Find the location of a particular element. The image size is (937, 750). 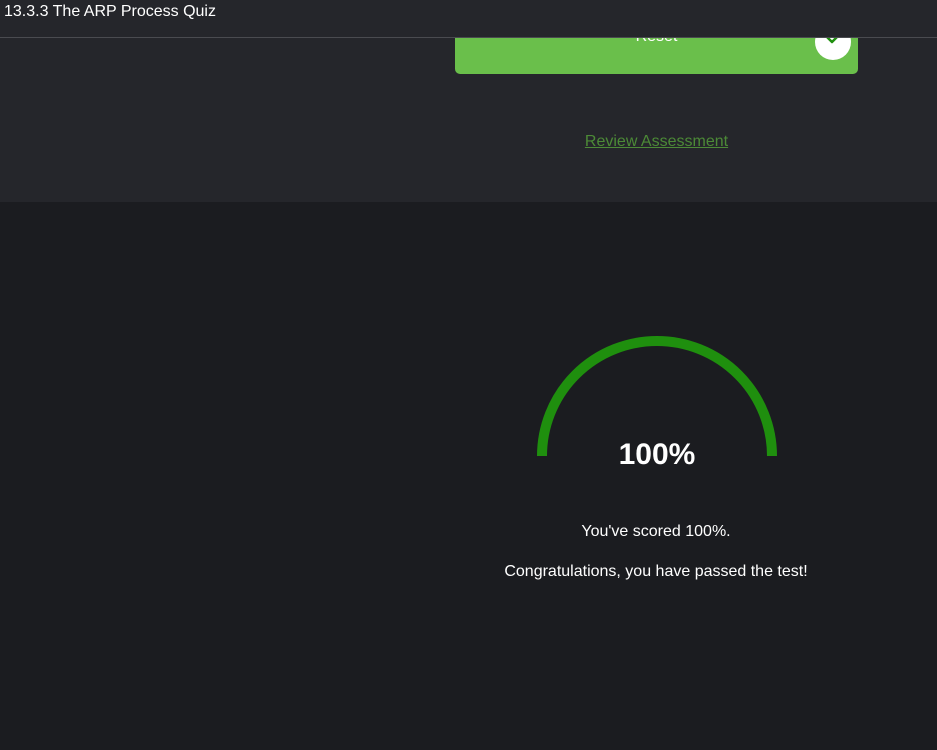

window-title-bar: 13.3.3 The ARP Process Quiz is located at coordinates (468, 19).